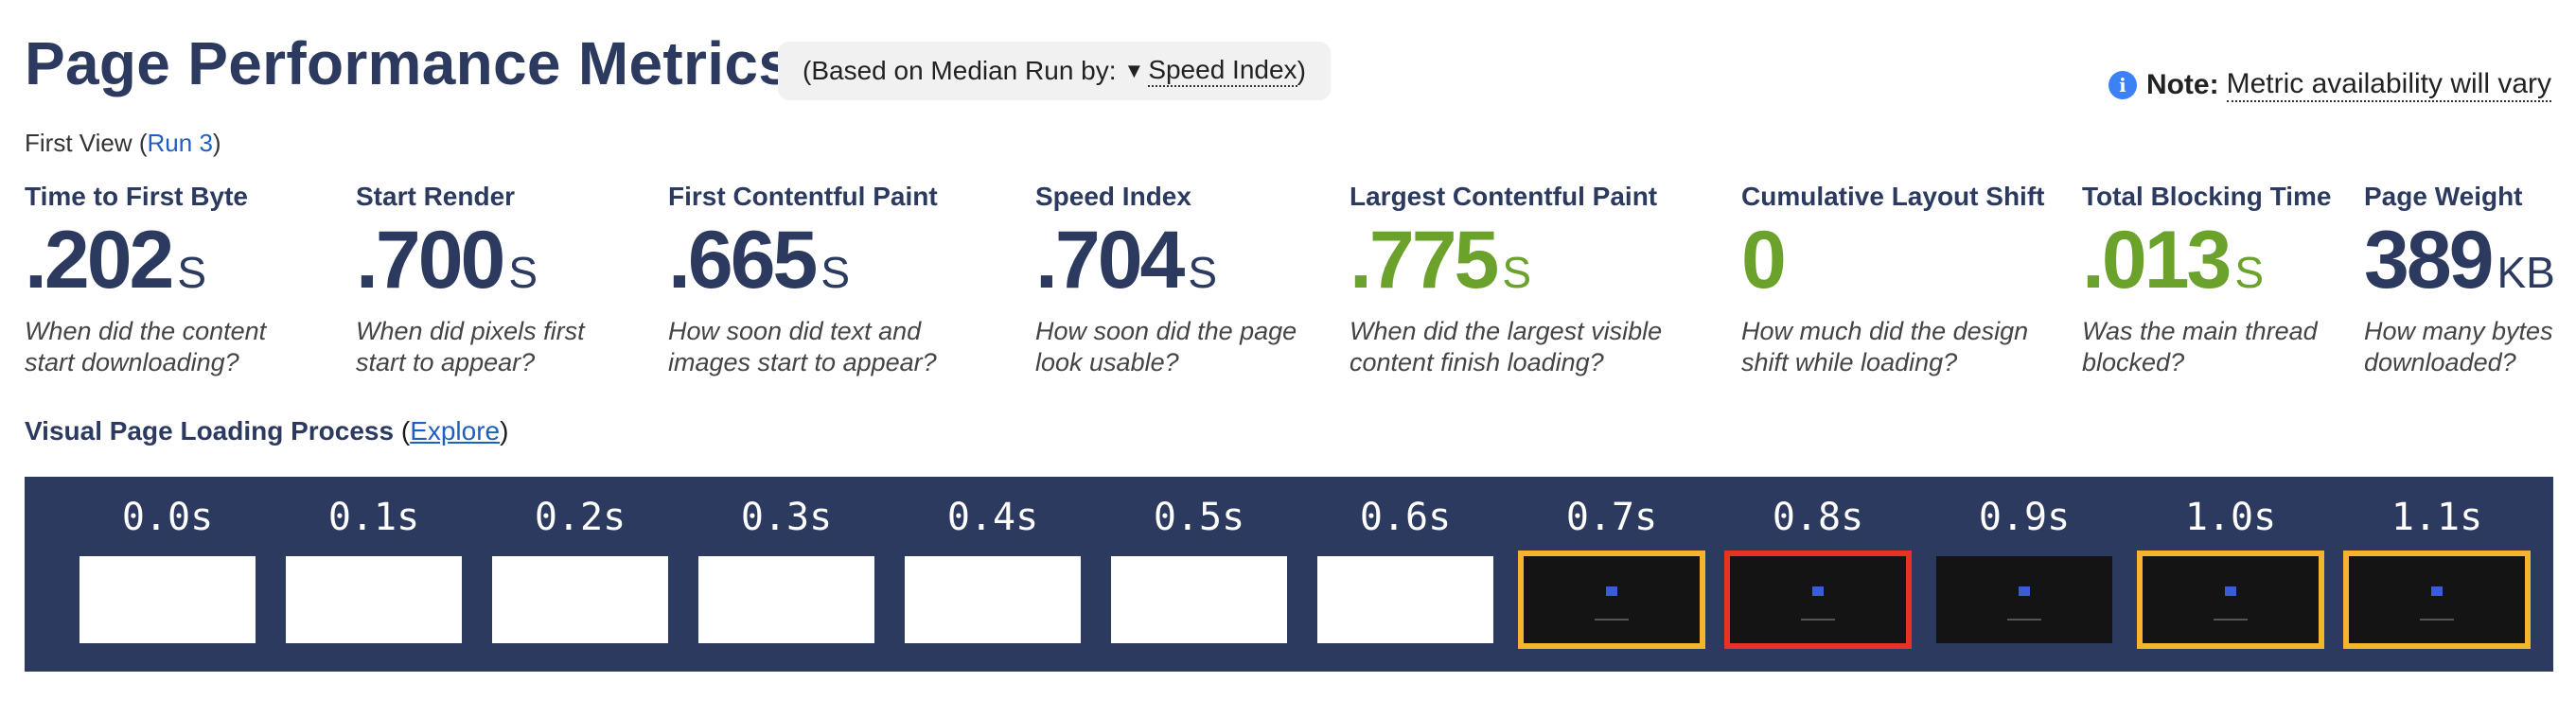 The image size is (2576, 717). I want to click on note-text: Metric availability will vary, so click(2388, 85).